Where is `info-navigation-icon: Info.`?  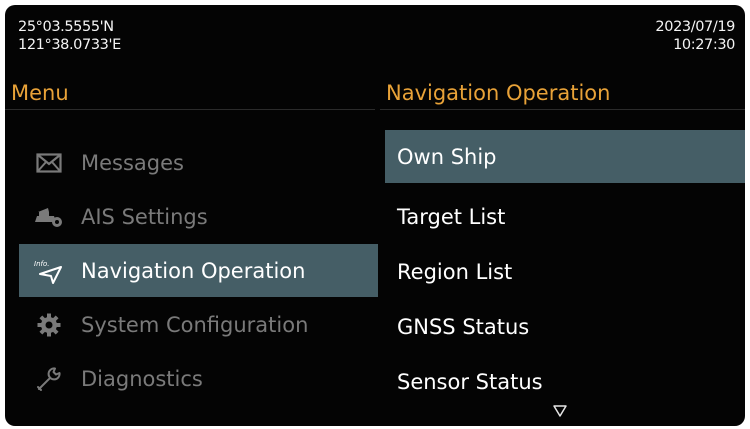 info-navigation-icon: Info. is located at coordinates (49, 271).